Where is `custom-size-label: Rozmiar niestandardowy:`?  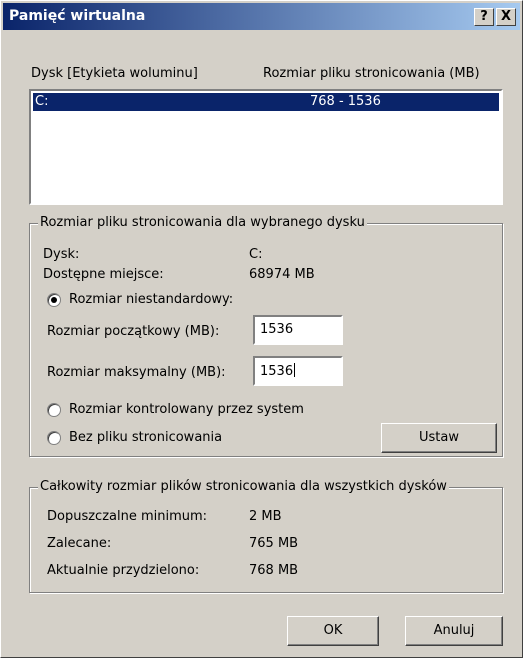 custom-size-label: Rozmiar niestandardowy: is located at coordinates (151, 299).